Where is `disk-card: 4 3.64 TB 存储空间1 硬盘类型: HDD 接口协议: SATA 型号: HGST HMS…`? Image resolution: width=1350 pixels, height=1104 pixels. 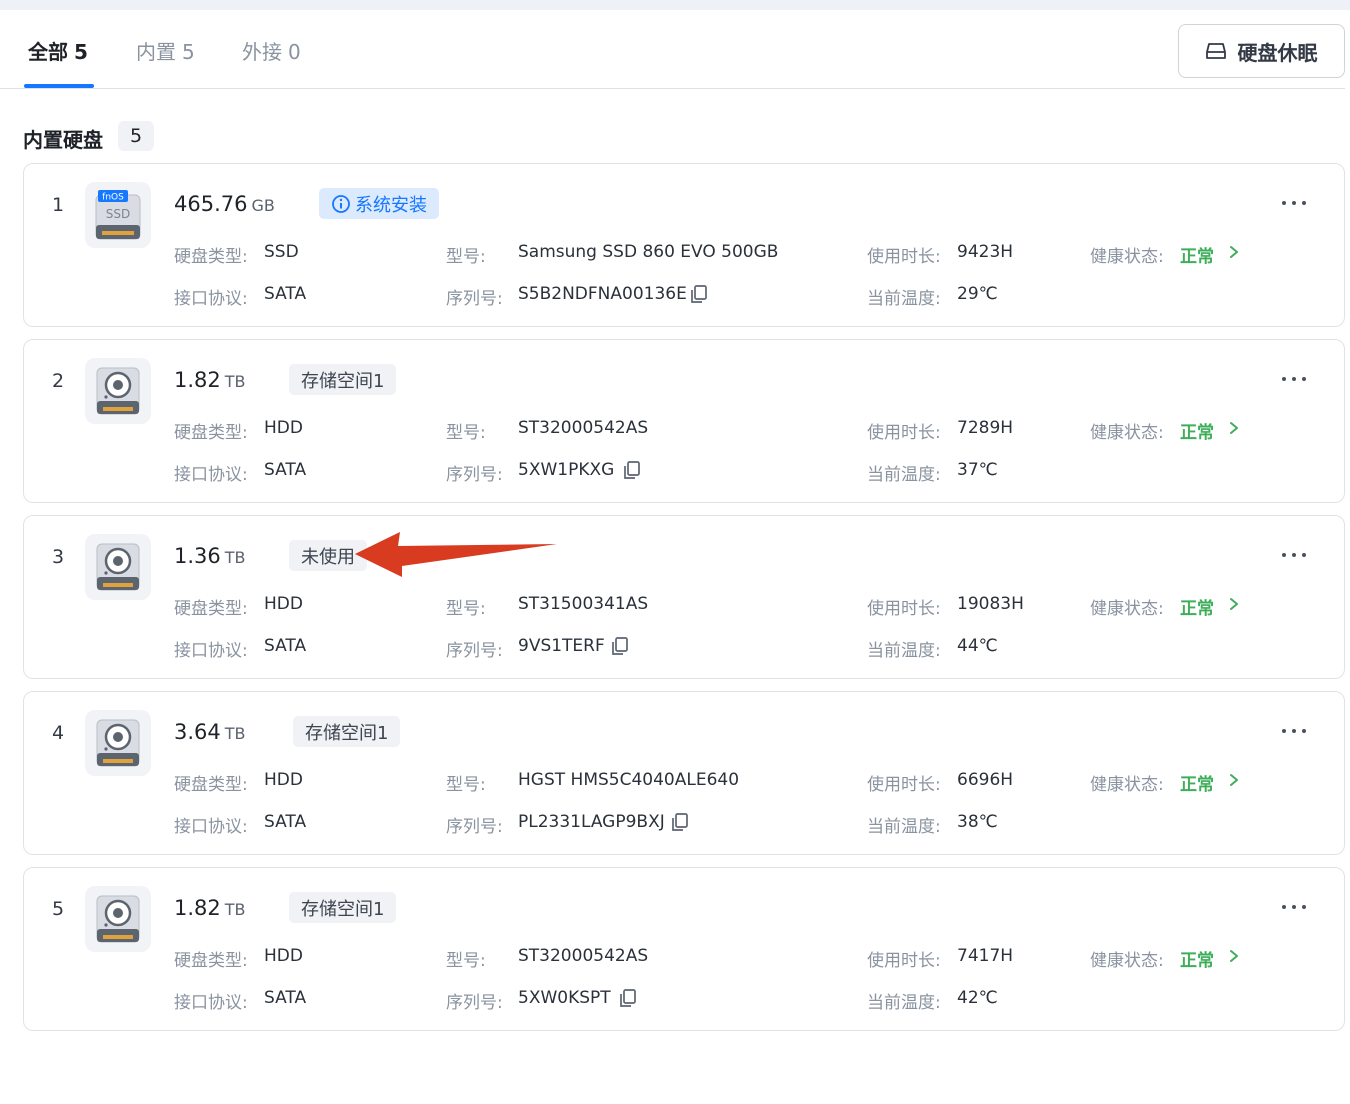
disk-card: 4 3.64 TB 存储空间1 硬盘类型: HDD 接口协议: SATA 型号: HGST HMS… is located at coordinates (684, 773).